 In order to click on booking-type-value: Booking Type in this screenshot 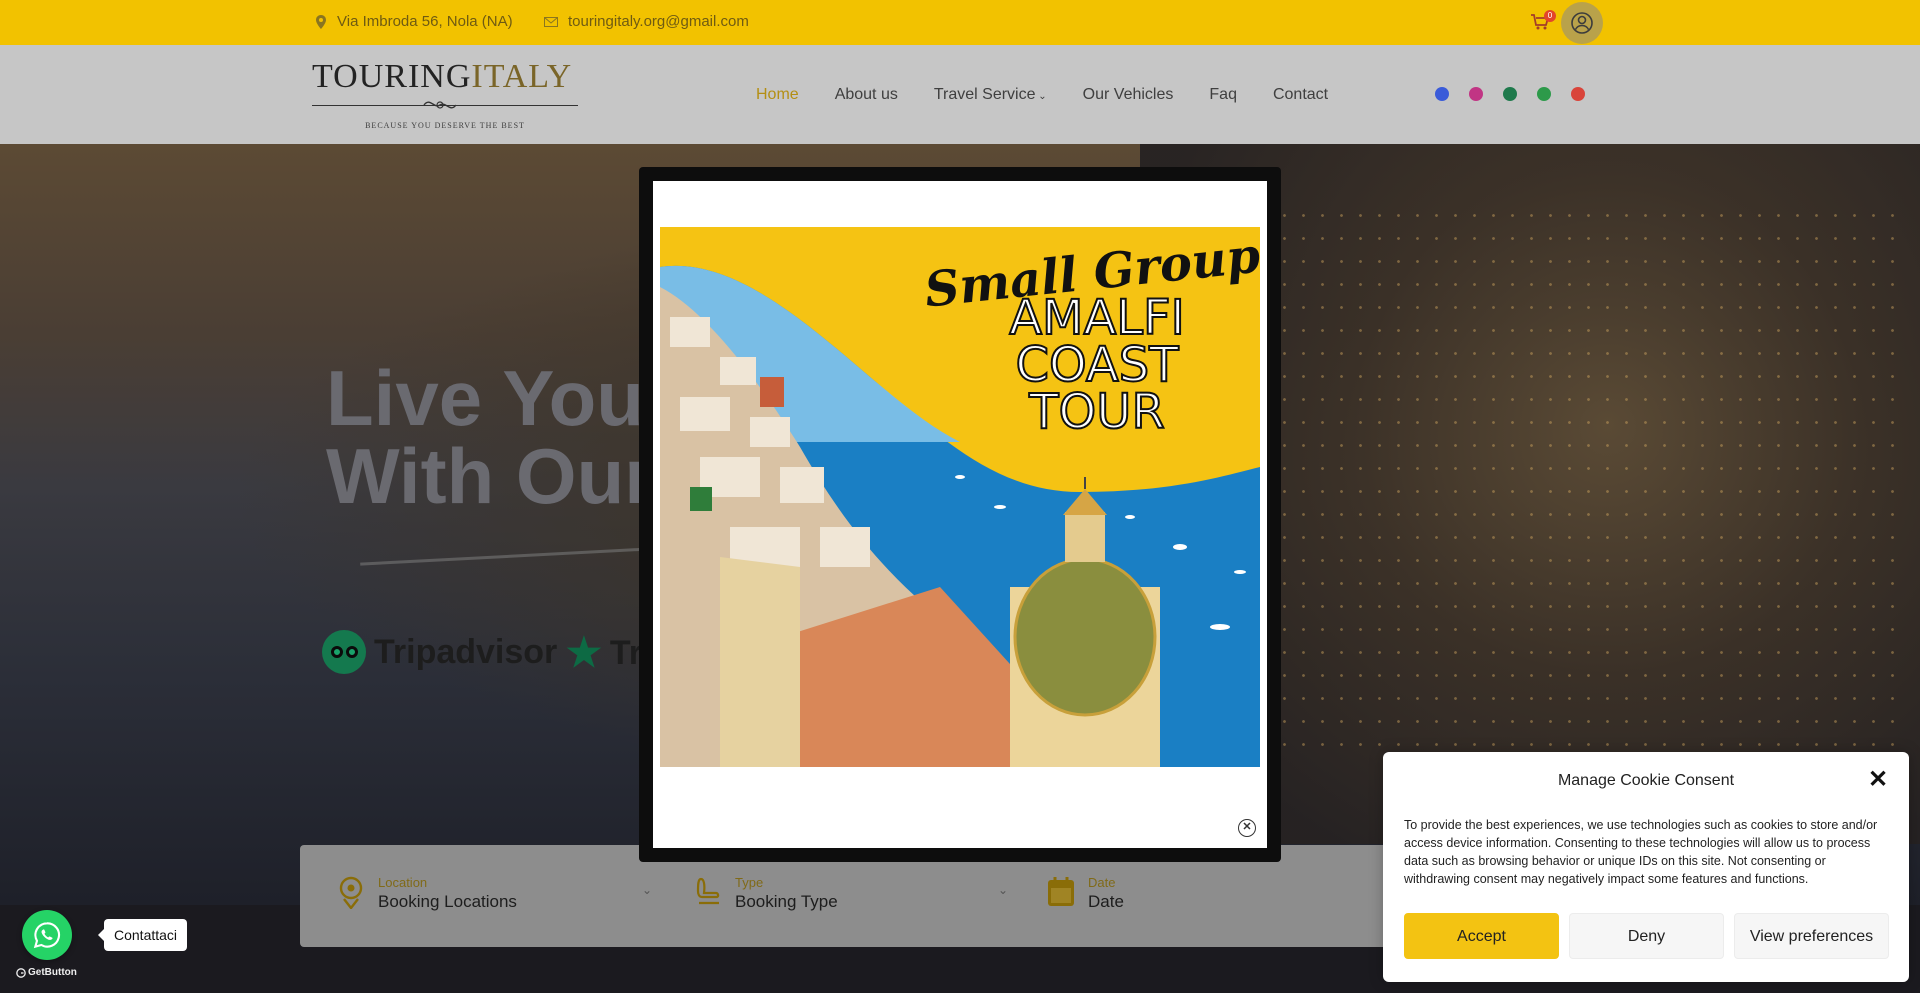, I will do `click(786, 901)`.